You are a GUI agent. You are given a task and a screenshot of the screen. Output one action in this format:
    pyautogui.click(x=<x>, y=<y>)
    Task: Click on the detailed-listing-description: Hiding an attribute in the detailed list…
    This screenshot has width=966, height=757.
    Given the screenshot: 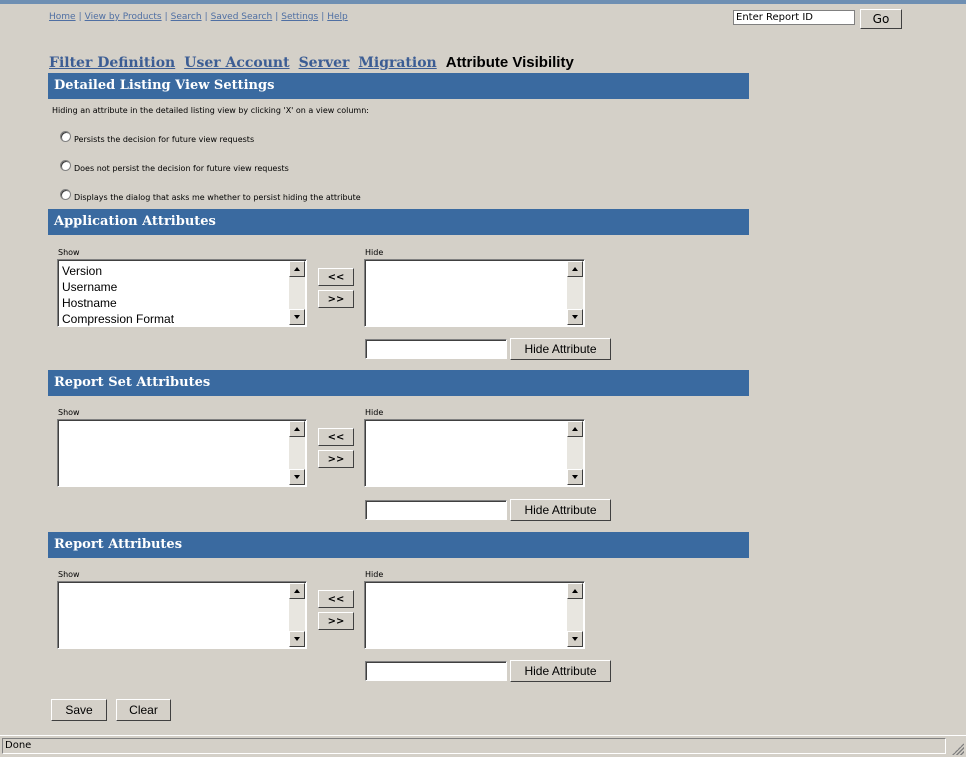 What is the action you would take?
    pyautogui.click(x=210, y=110)
    